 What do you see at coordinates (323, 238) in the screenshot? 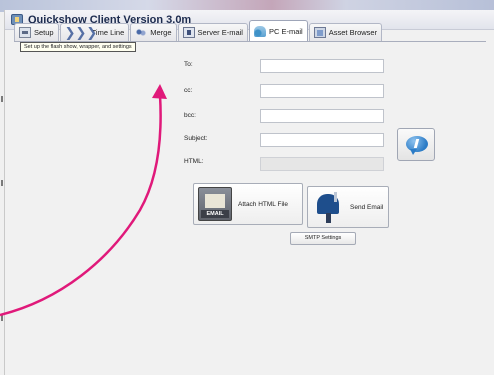
I see `smtp-settings-button: SMTP Settings` at bounding box center [323, 238].